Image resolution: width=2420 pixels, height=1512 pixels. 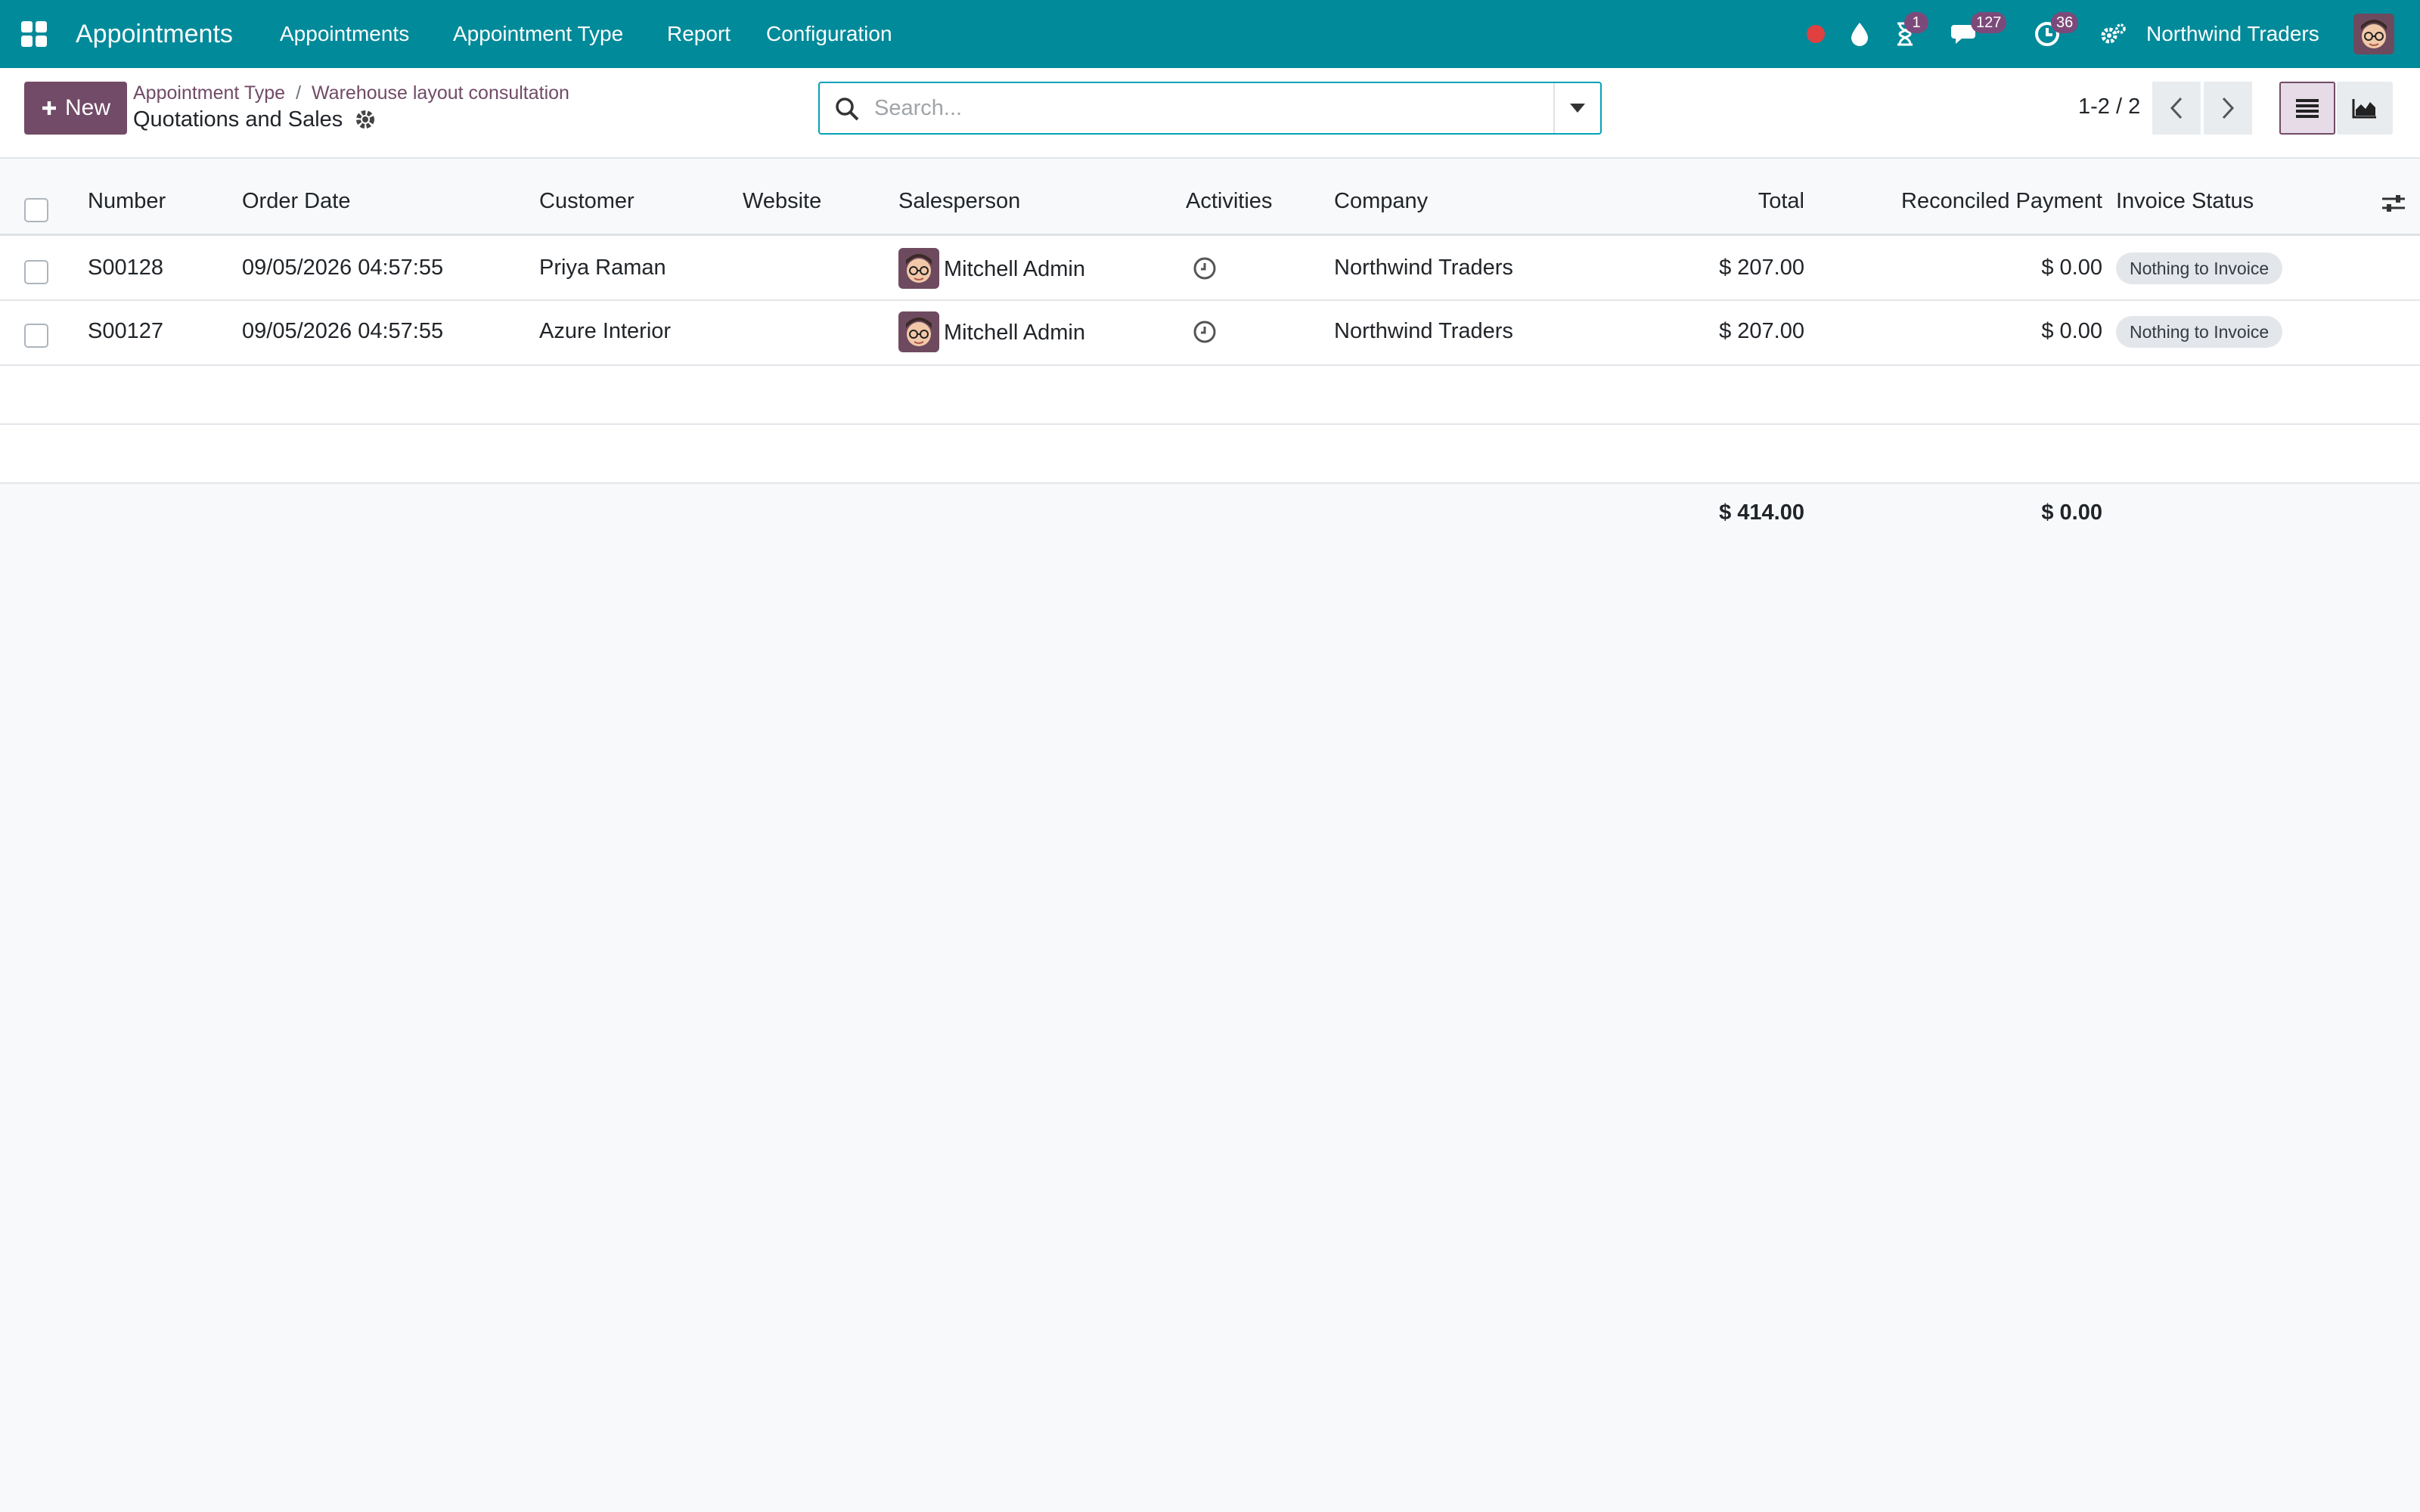 I want to click on list-view-button, so click(x=2307, y=109).